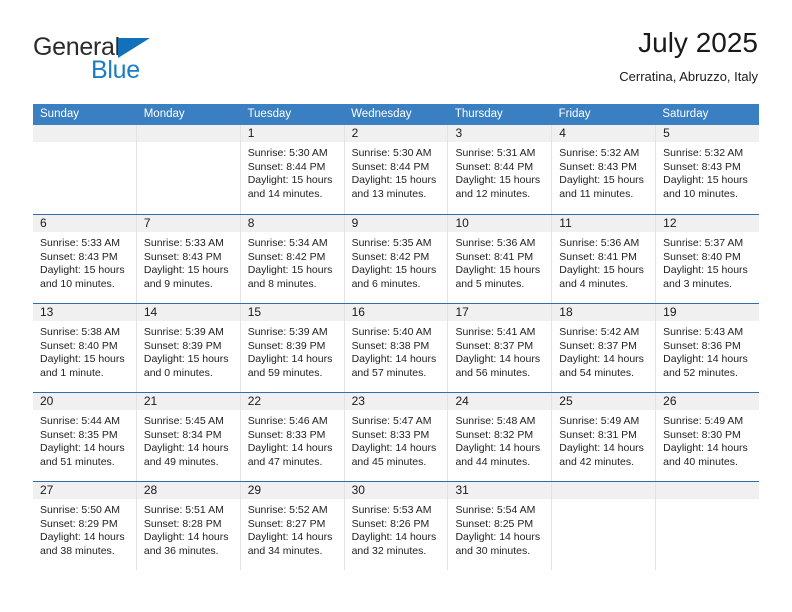  What do you see at coordinates (381, 114) in the screenshot?
I see `weekday-header-wednesday: Wednesday` at bounding box center [381, 114].